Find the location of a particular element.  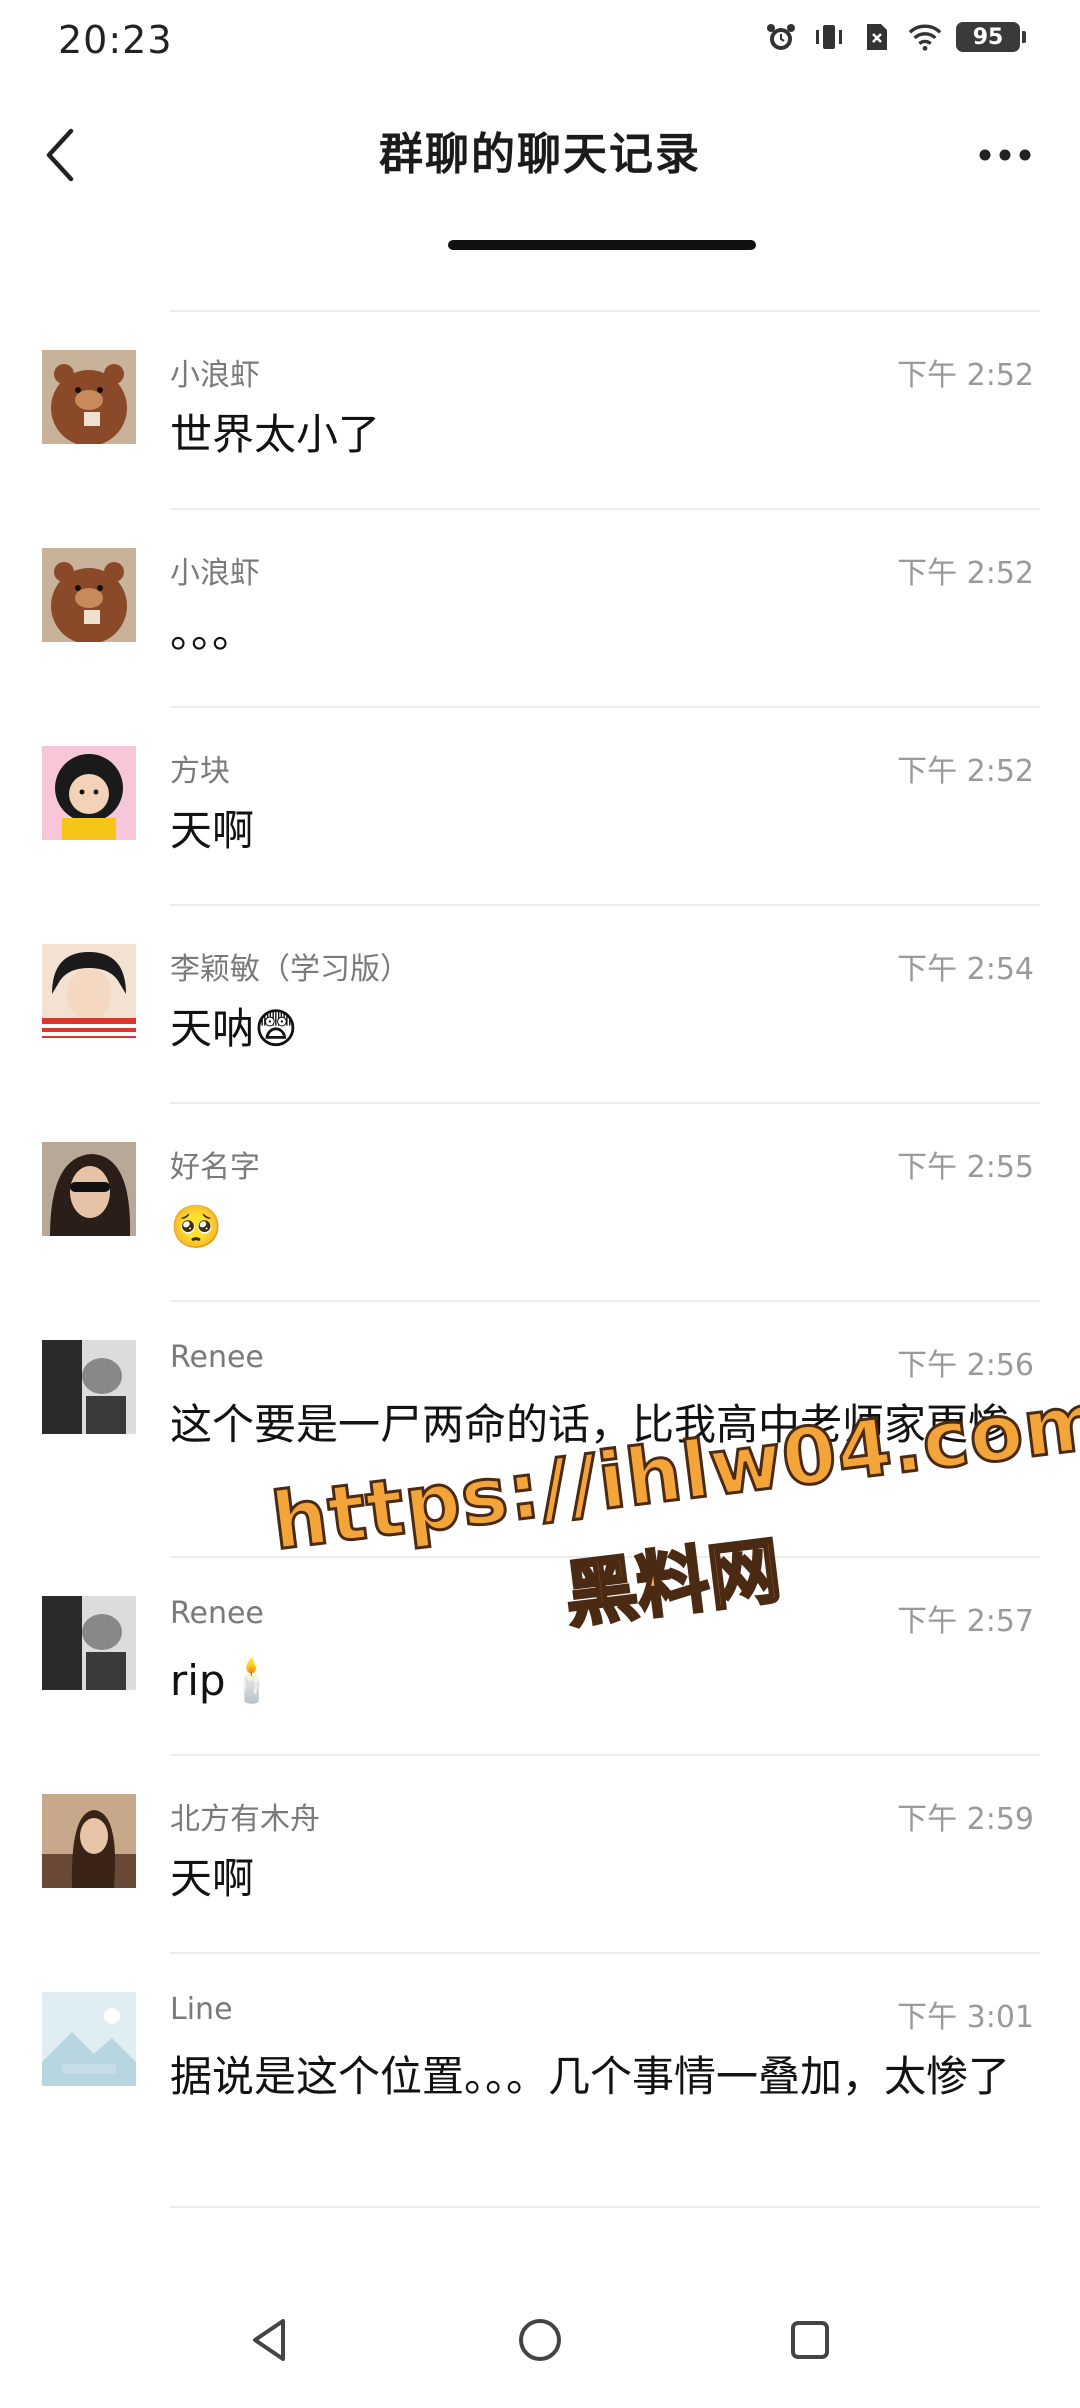

battery-indicator: 95 is located at coordinates (991, 37).